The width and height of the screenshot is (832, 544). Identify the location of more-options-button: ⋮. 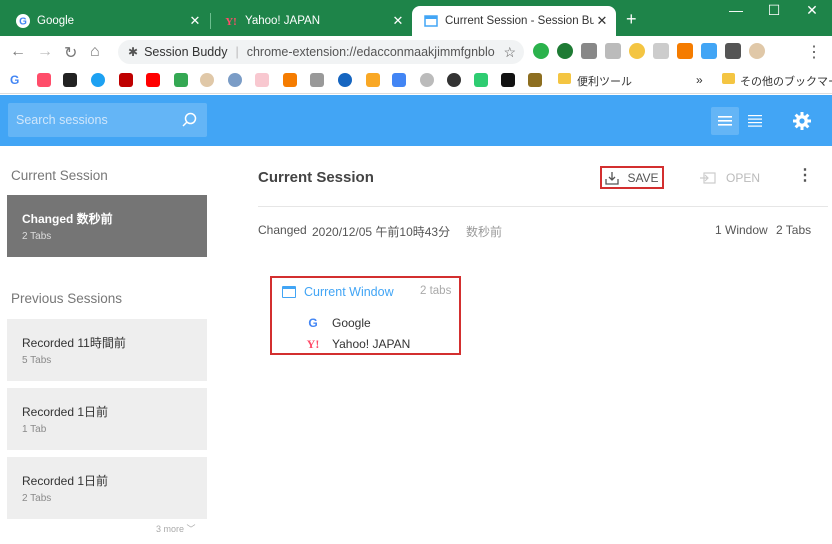
(805, 176).